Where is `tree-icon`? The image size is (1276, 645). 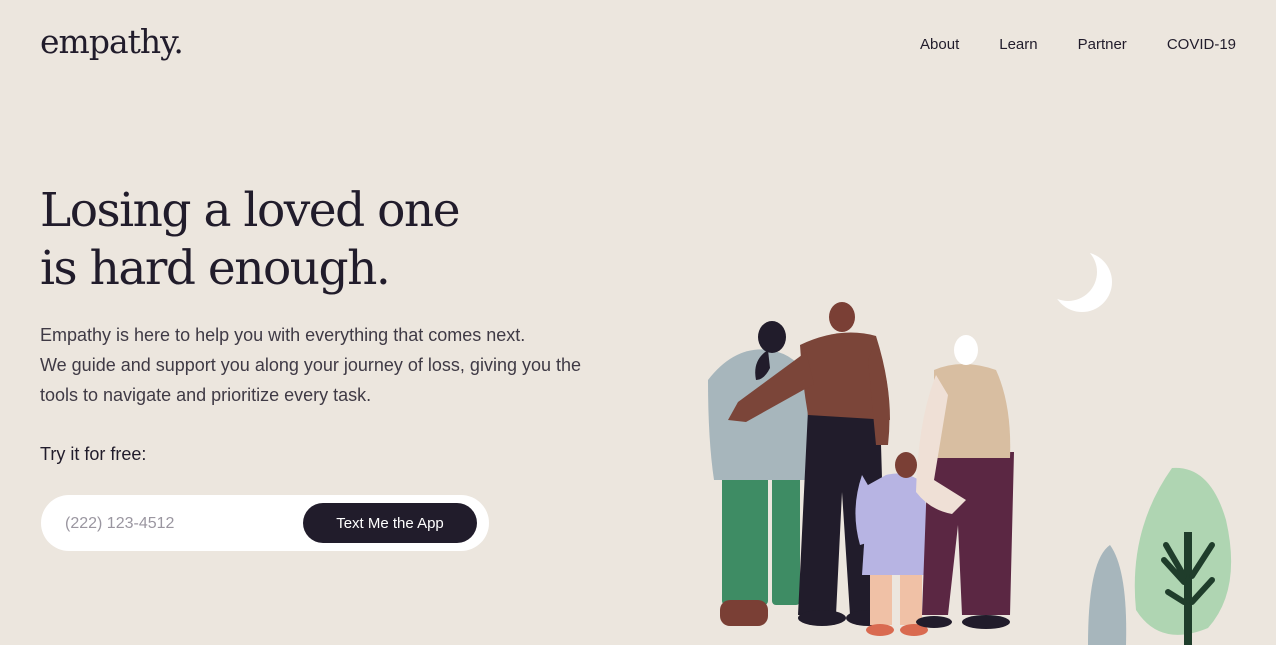
tree-icon is located at coordinates (1183, 556).